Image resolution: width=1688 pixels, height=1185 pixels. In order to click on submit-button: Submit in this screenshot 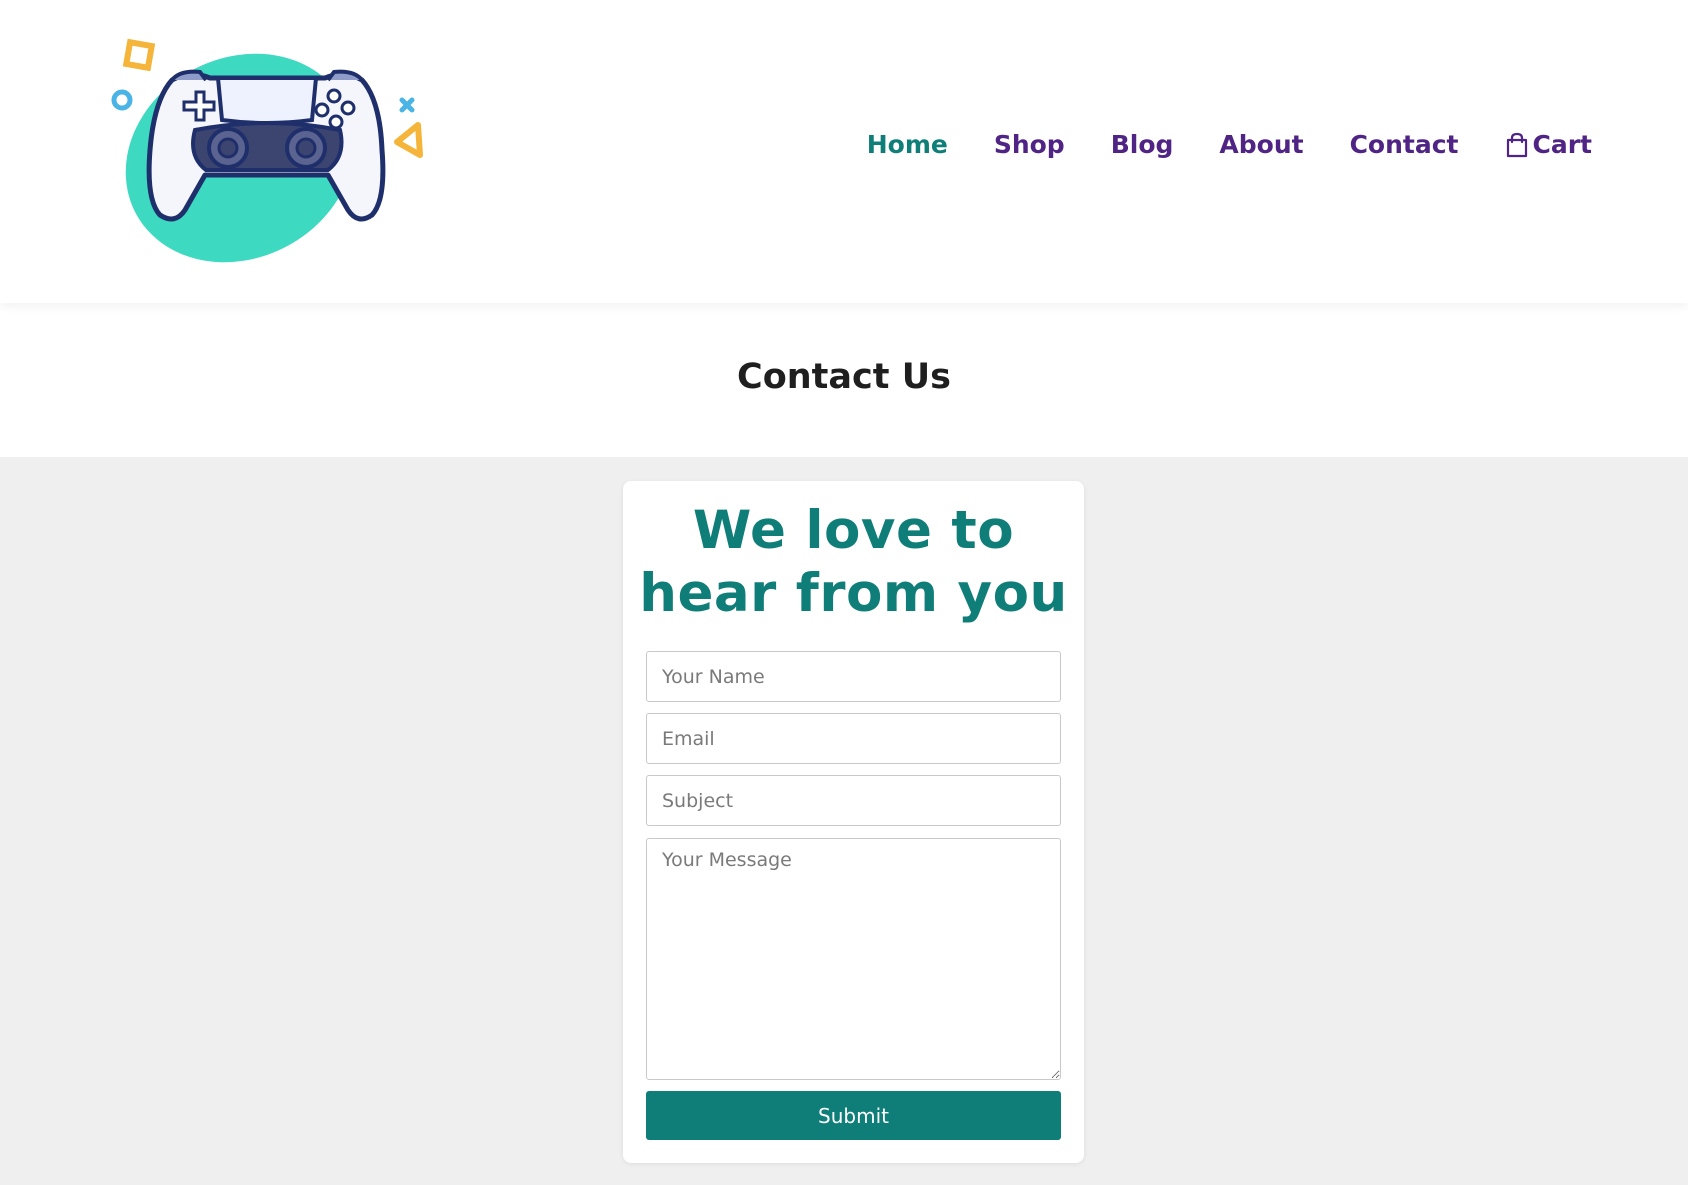, I will do `click(853, 1115)`.